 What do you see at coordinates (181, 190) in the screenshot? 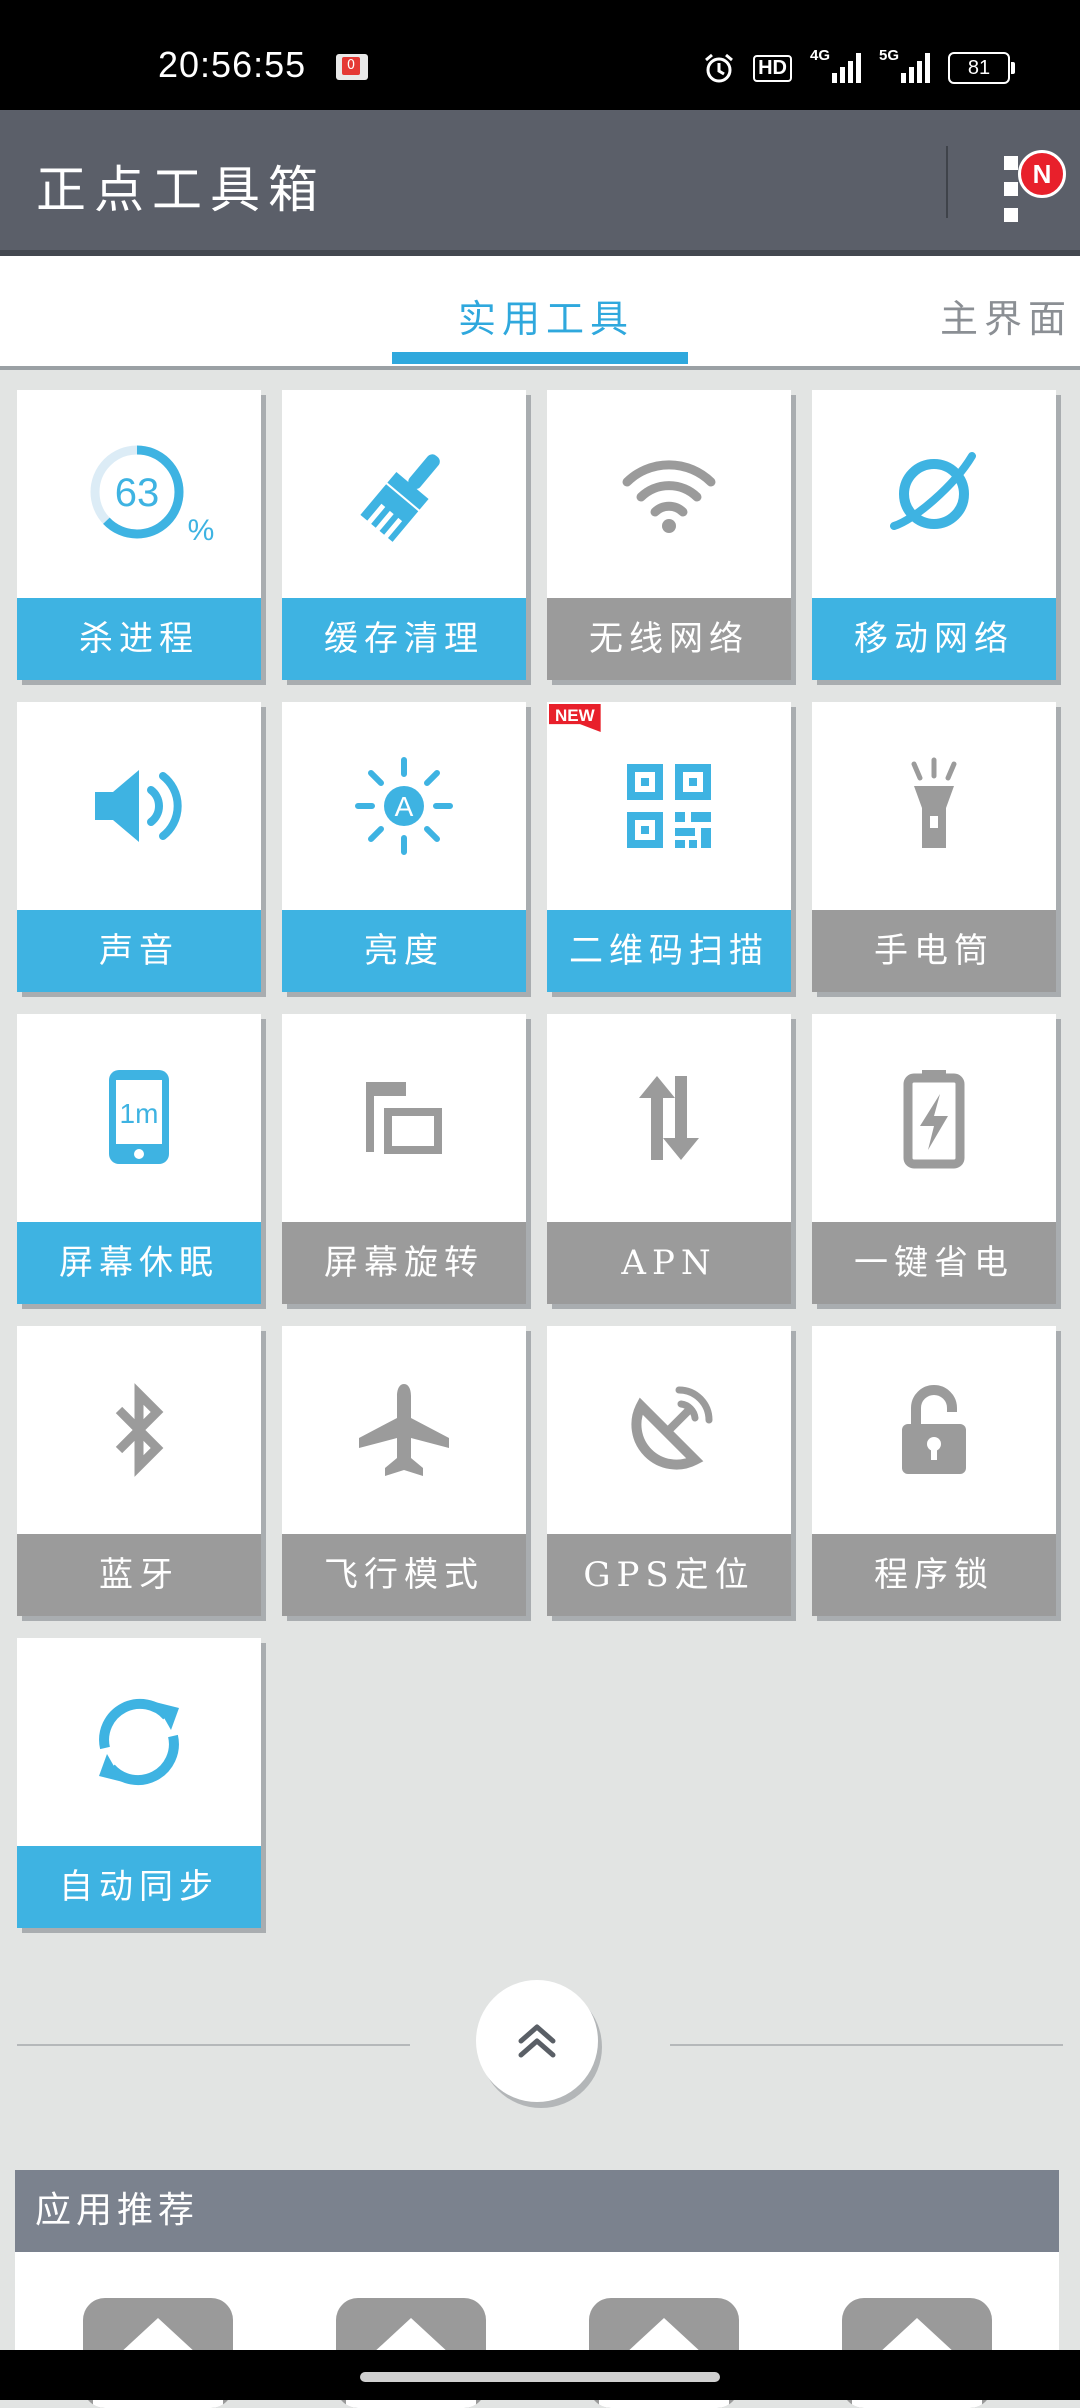
I see `app-title: 正点工具箱` at bounding box center [181, 190].